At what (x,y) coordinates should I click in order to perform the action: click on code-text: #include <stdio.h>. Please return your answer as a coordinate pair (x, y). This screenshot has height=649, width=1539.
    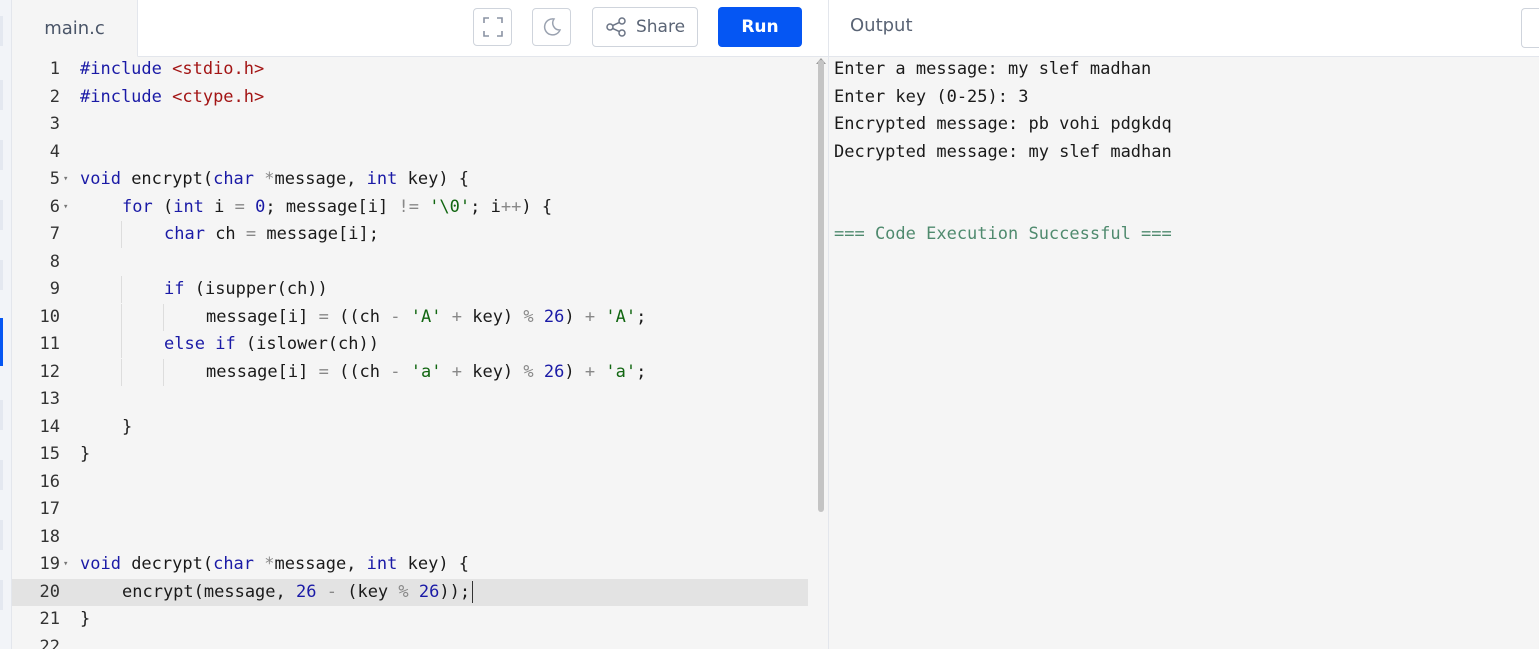
    Looking at the image, I should click on (172, 69).